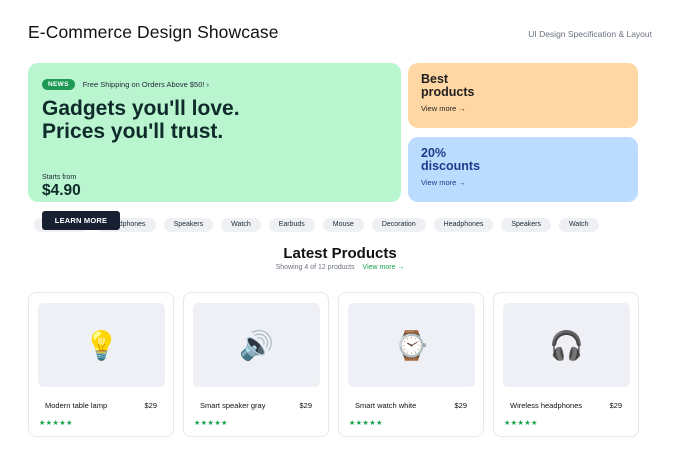  What do you see at coordinates (101, 345) in the screenshot?
I see `lamp-icon: 💡` at bounding box center [101, 345].